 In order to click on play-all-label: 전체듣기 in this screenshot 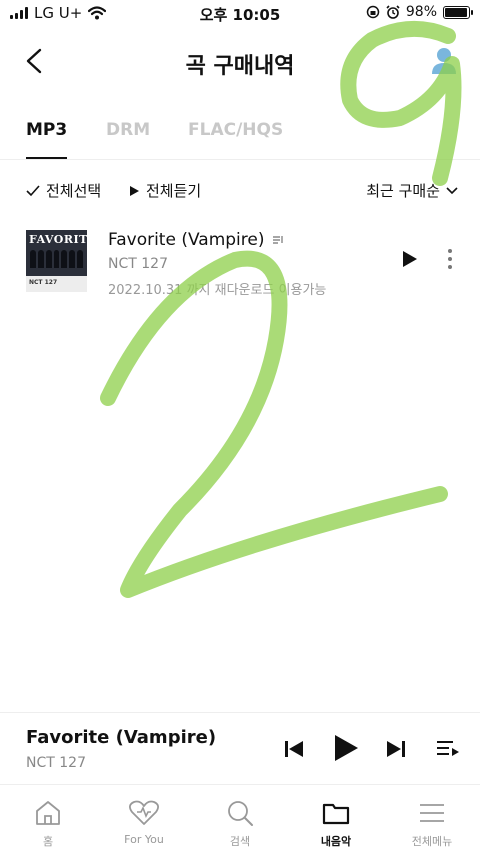, I will do `click(174, 191)`.